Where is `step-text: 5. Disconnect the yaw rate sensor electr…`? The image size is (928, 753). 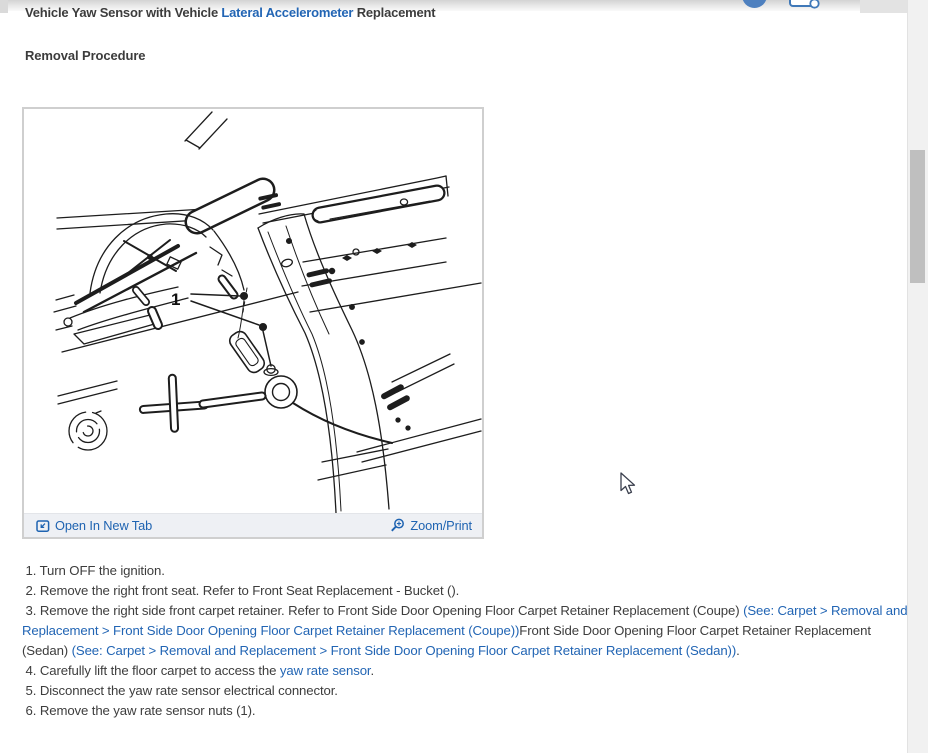 step-text: 5. Disconnect the yaw rate sensor electr… is located at coordinates (180, 690).